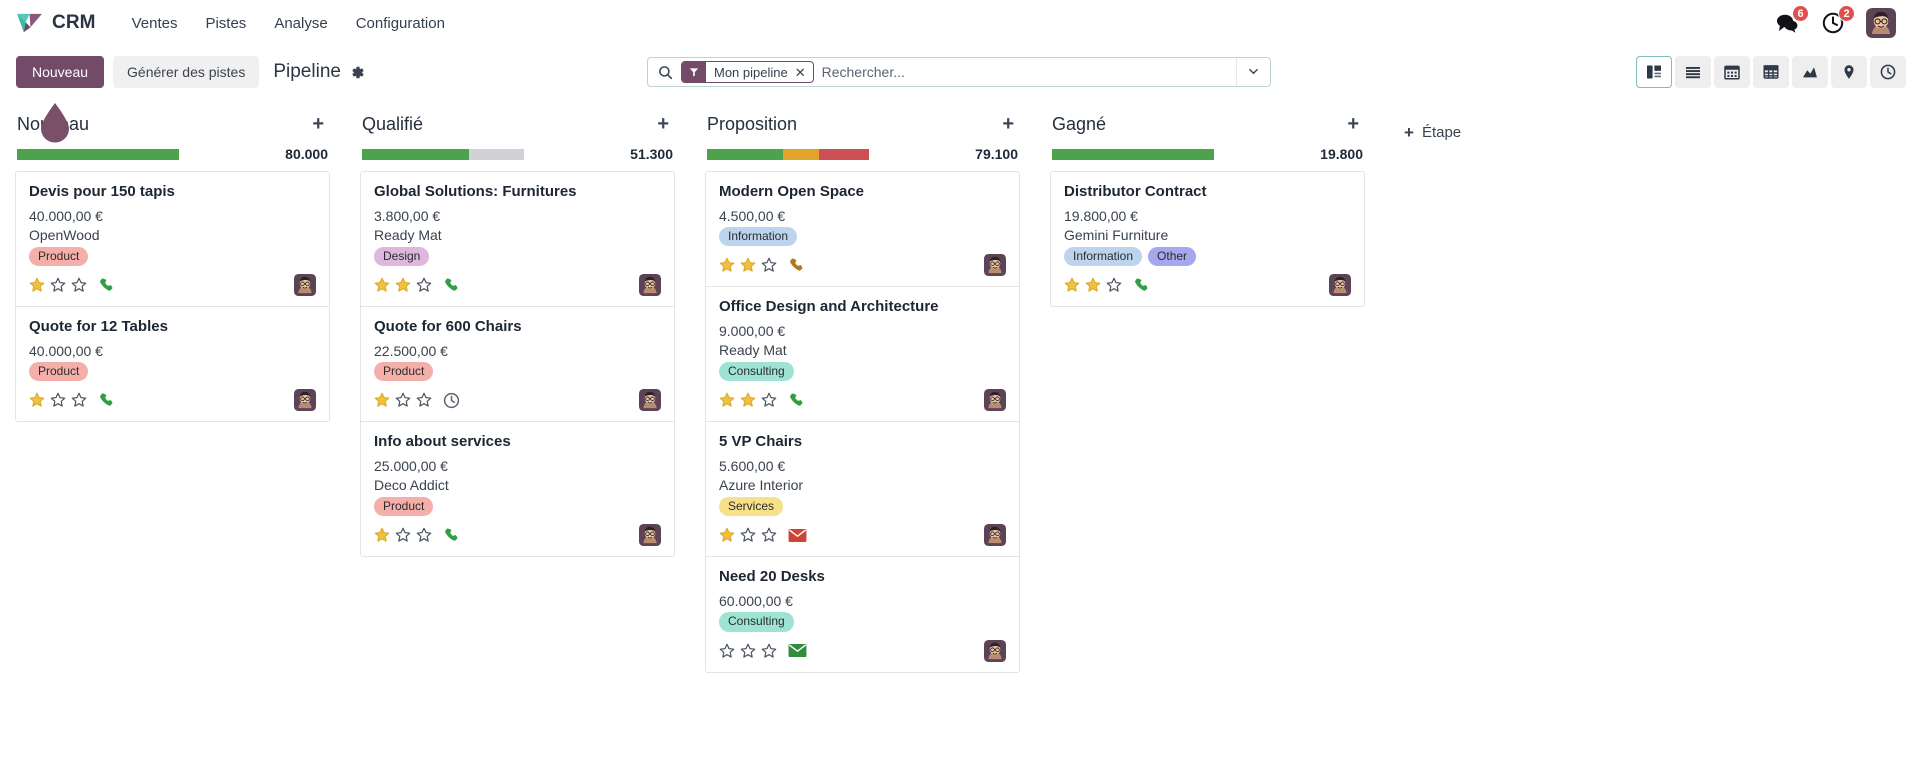 Image resolution: width=1920 pixels, height=773 pixels. Describe the element at coordinates (155, 23) in the screenshot. I see `nav-link-ventes: Ventes` at that location.